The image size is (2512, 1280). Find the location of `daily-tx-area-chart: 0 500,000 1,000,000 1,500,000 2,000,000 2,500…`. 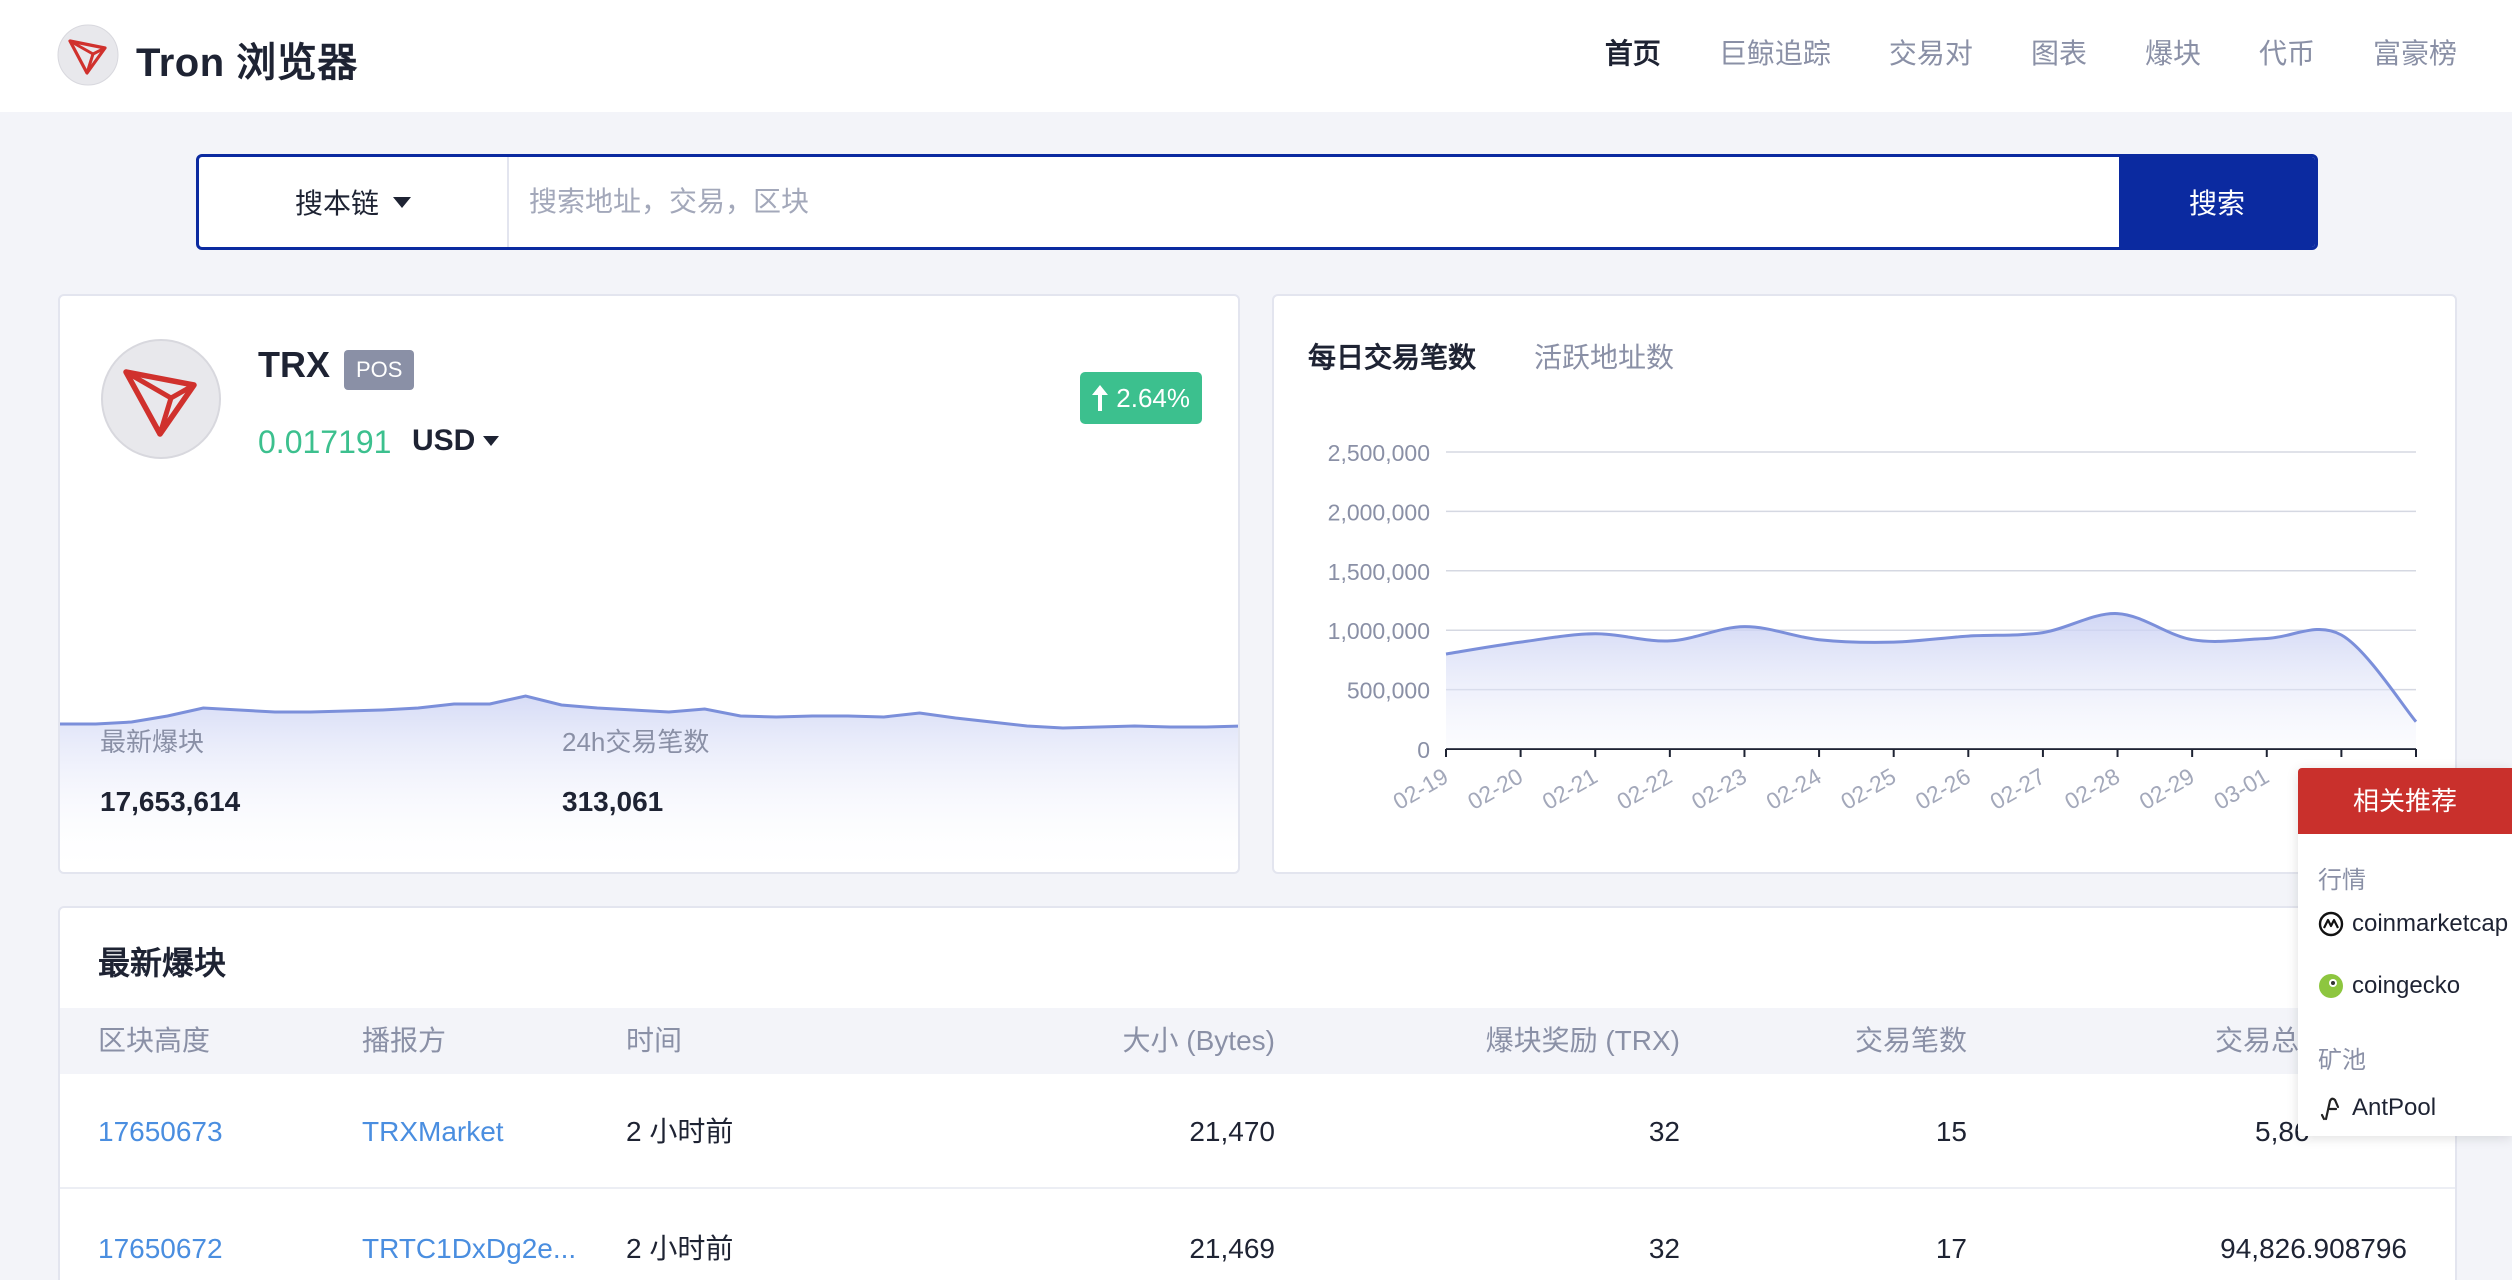

daily-tx-area-chart: 0 500,000 1,000,000 1,500,000 2,000,000 2,500… is located at coordinates (1873, 627).